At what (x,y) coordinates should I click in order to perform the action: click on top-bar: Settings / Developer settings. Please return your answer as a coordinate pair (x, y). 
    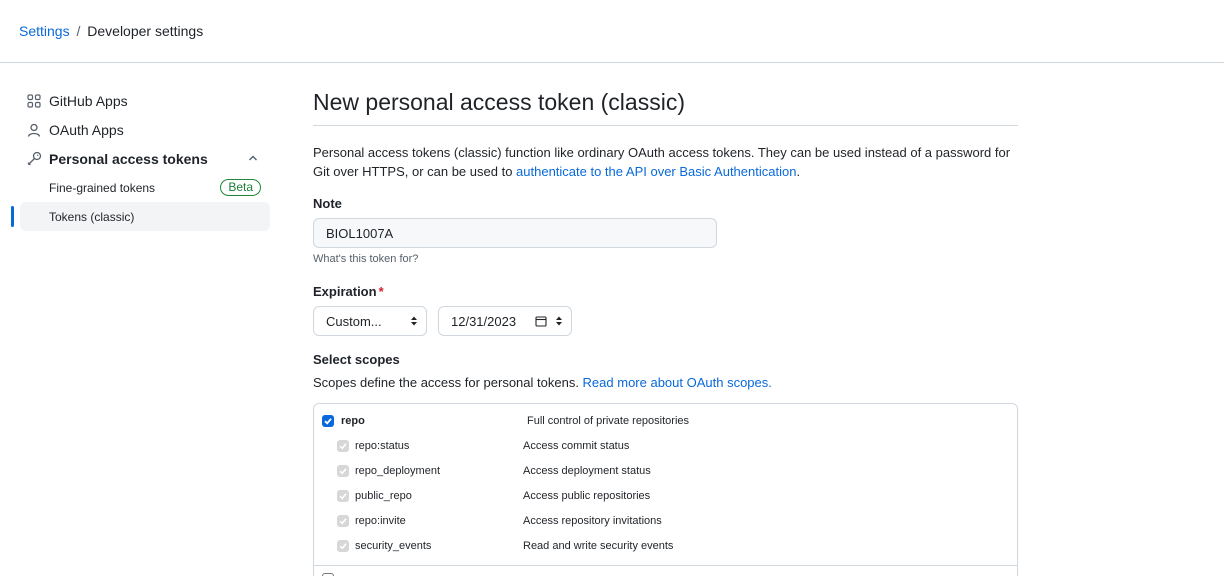
    Looking at the image, I should click on (612, 31).